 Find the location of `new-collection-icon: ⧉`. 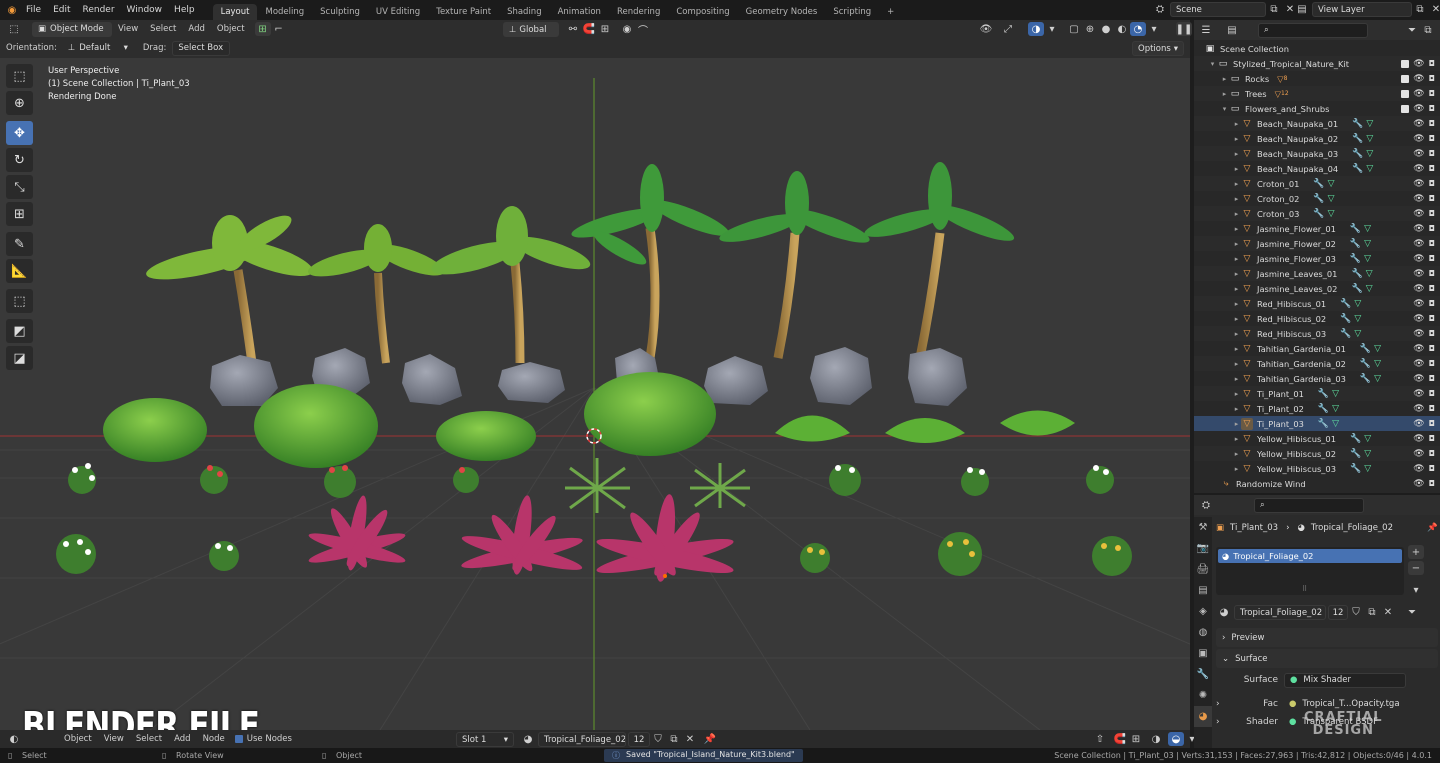

new-collection-icon: ⧉ is located at coordinates (1428, 30).